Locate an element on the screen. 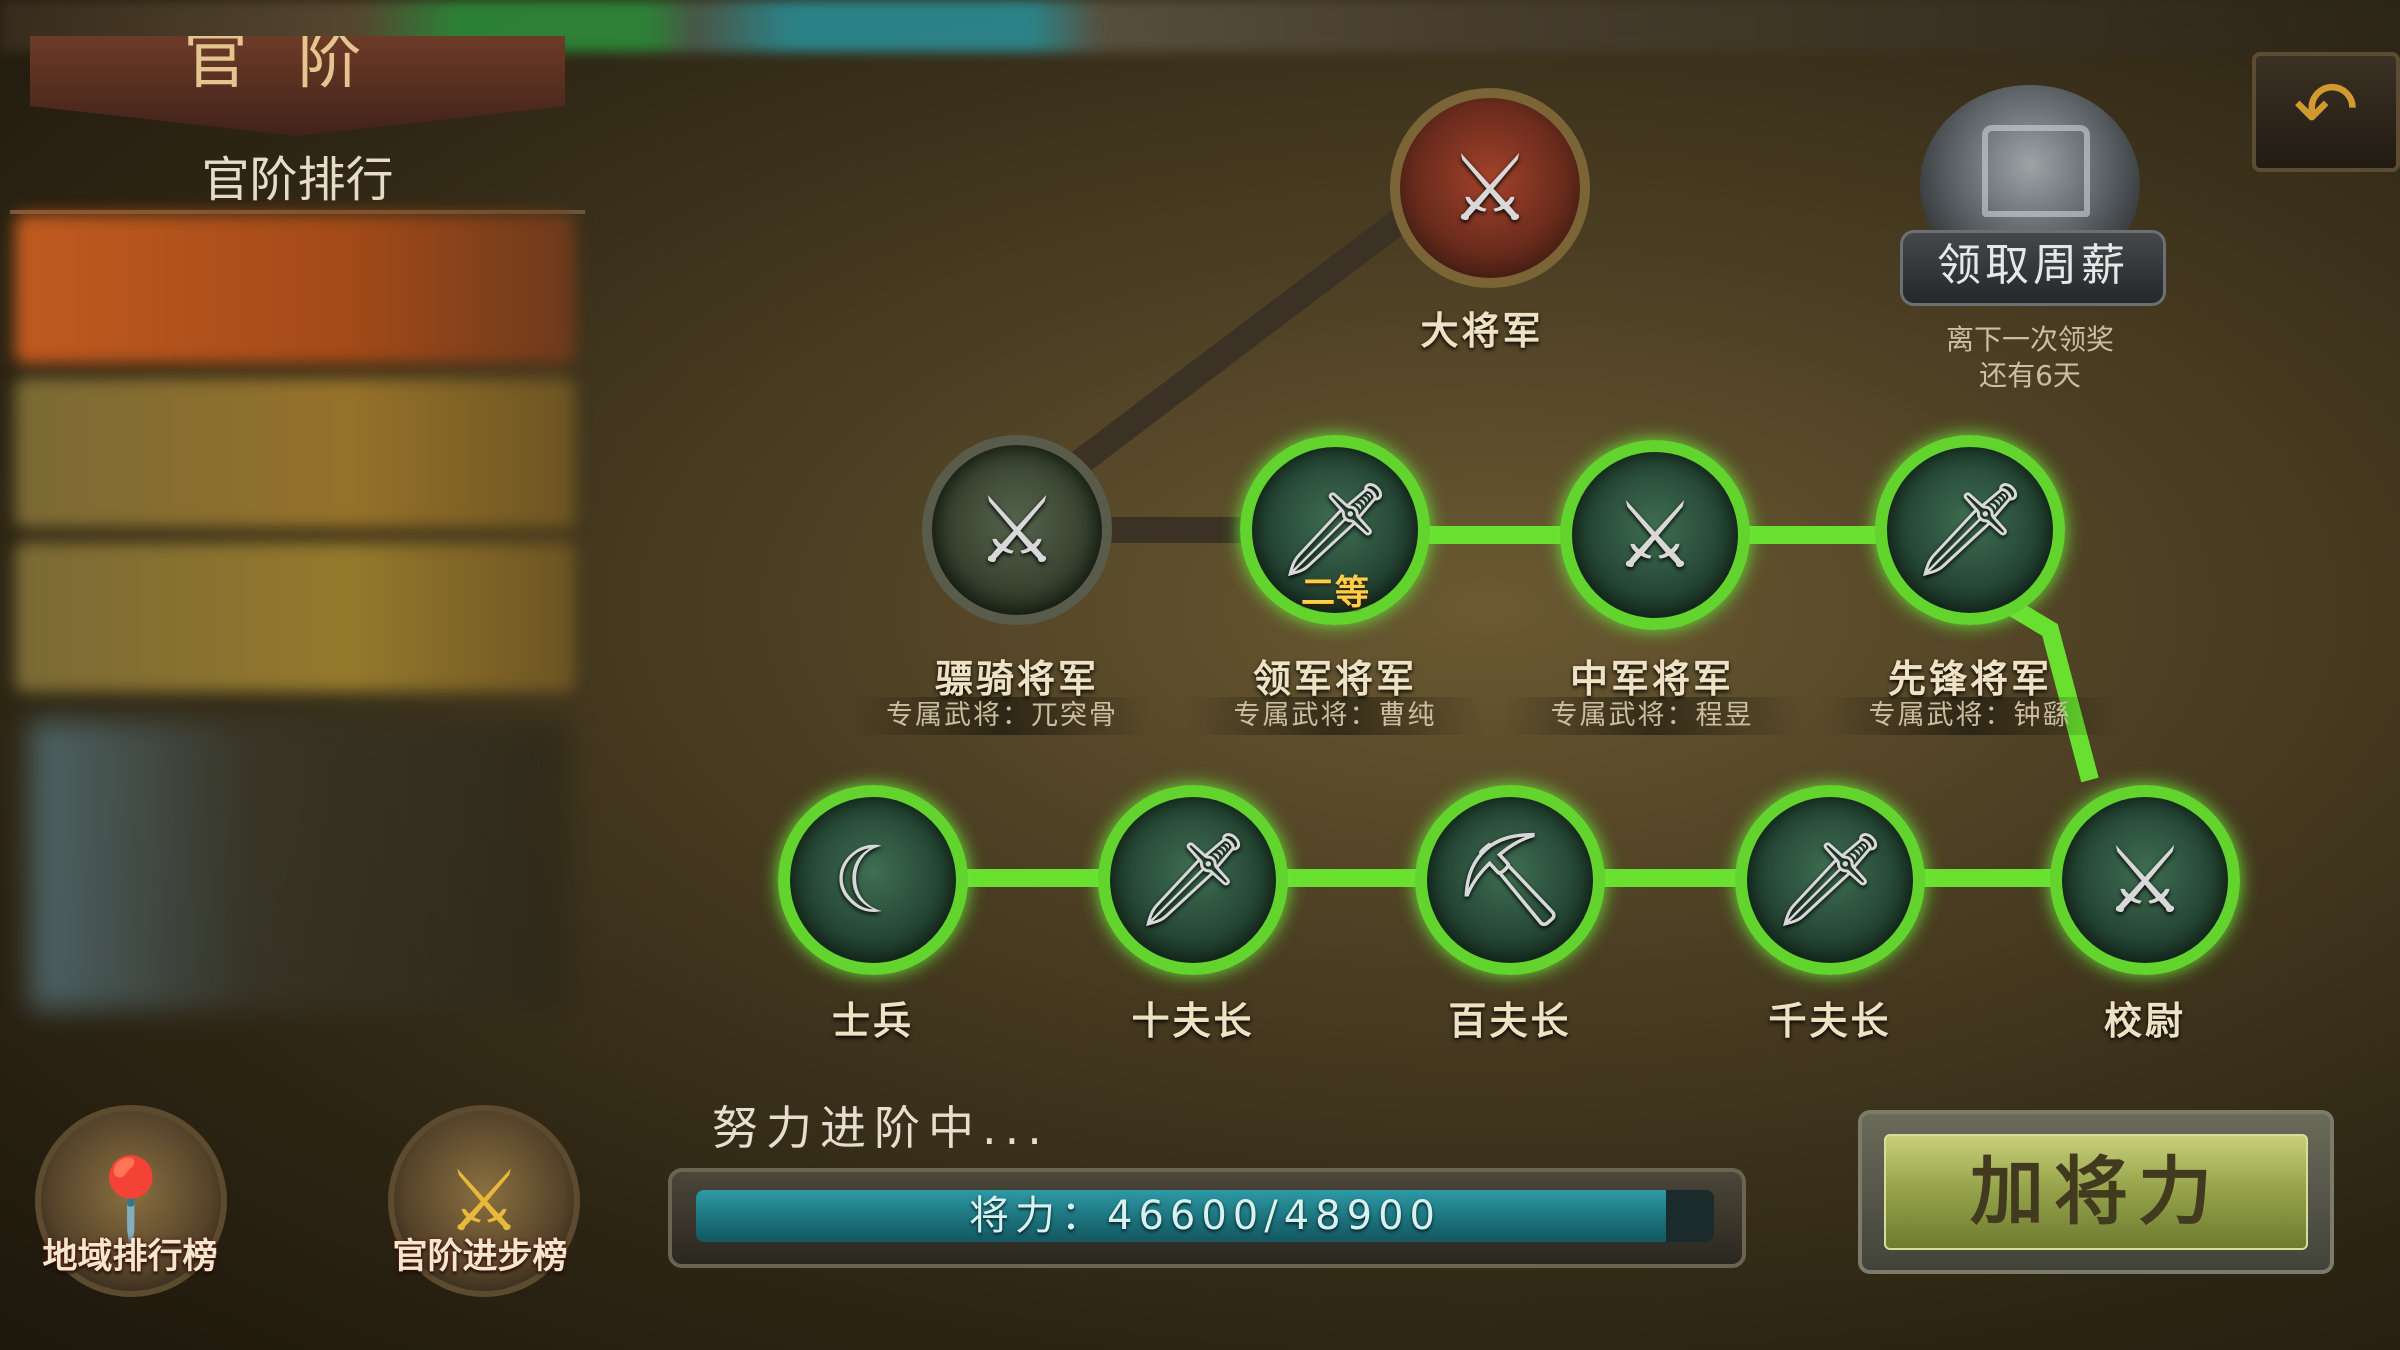  current-rank-tag: 二等 is located at coordinates (1335, 593).